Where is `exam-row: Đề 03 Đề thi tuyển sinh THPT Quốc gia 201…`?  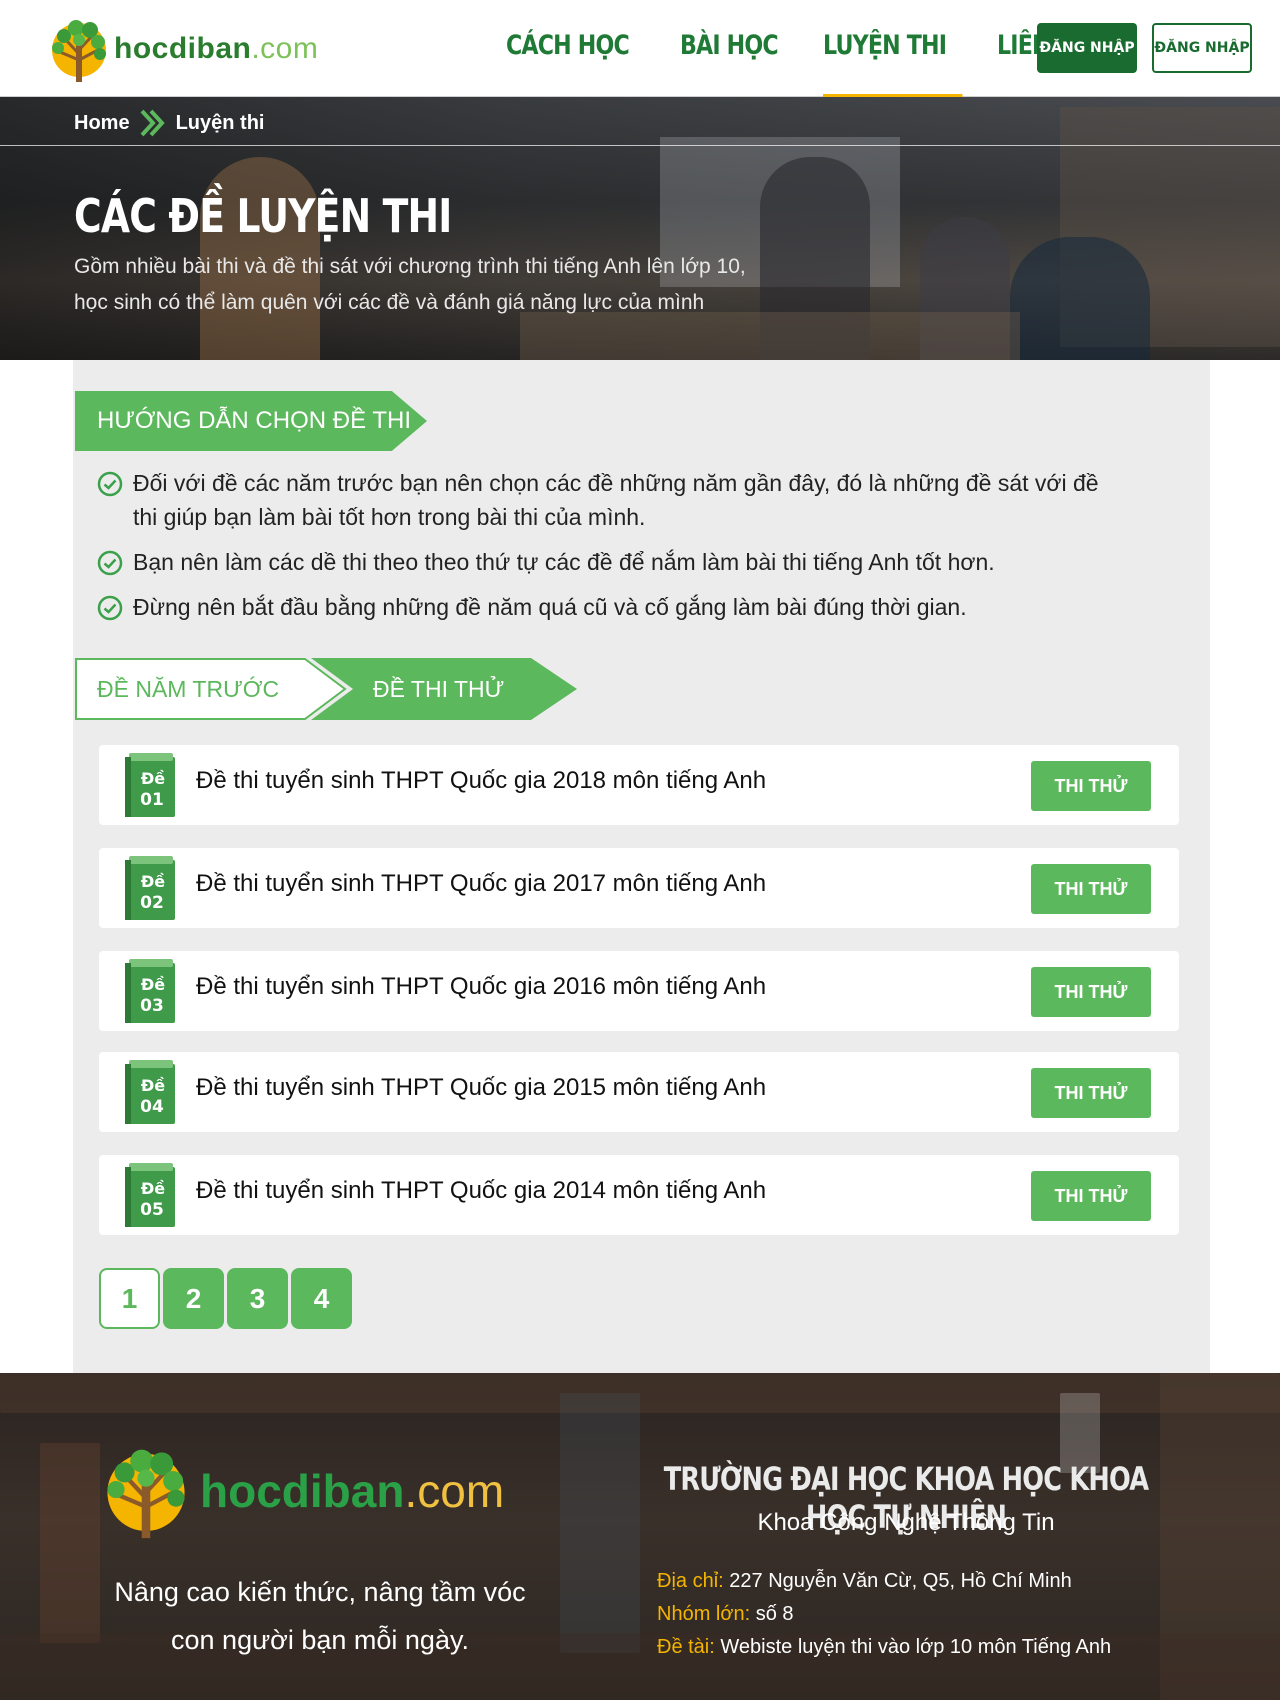
exam-row: Đề 03 Đề thi tuyển sinh THPT Quốc gia 201… is located at coordinates (639, 991).